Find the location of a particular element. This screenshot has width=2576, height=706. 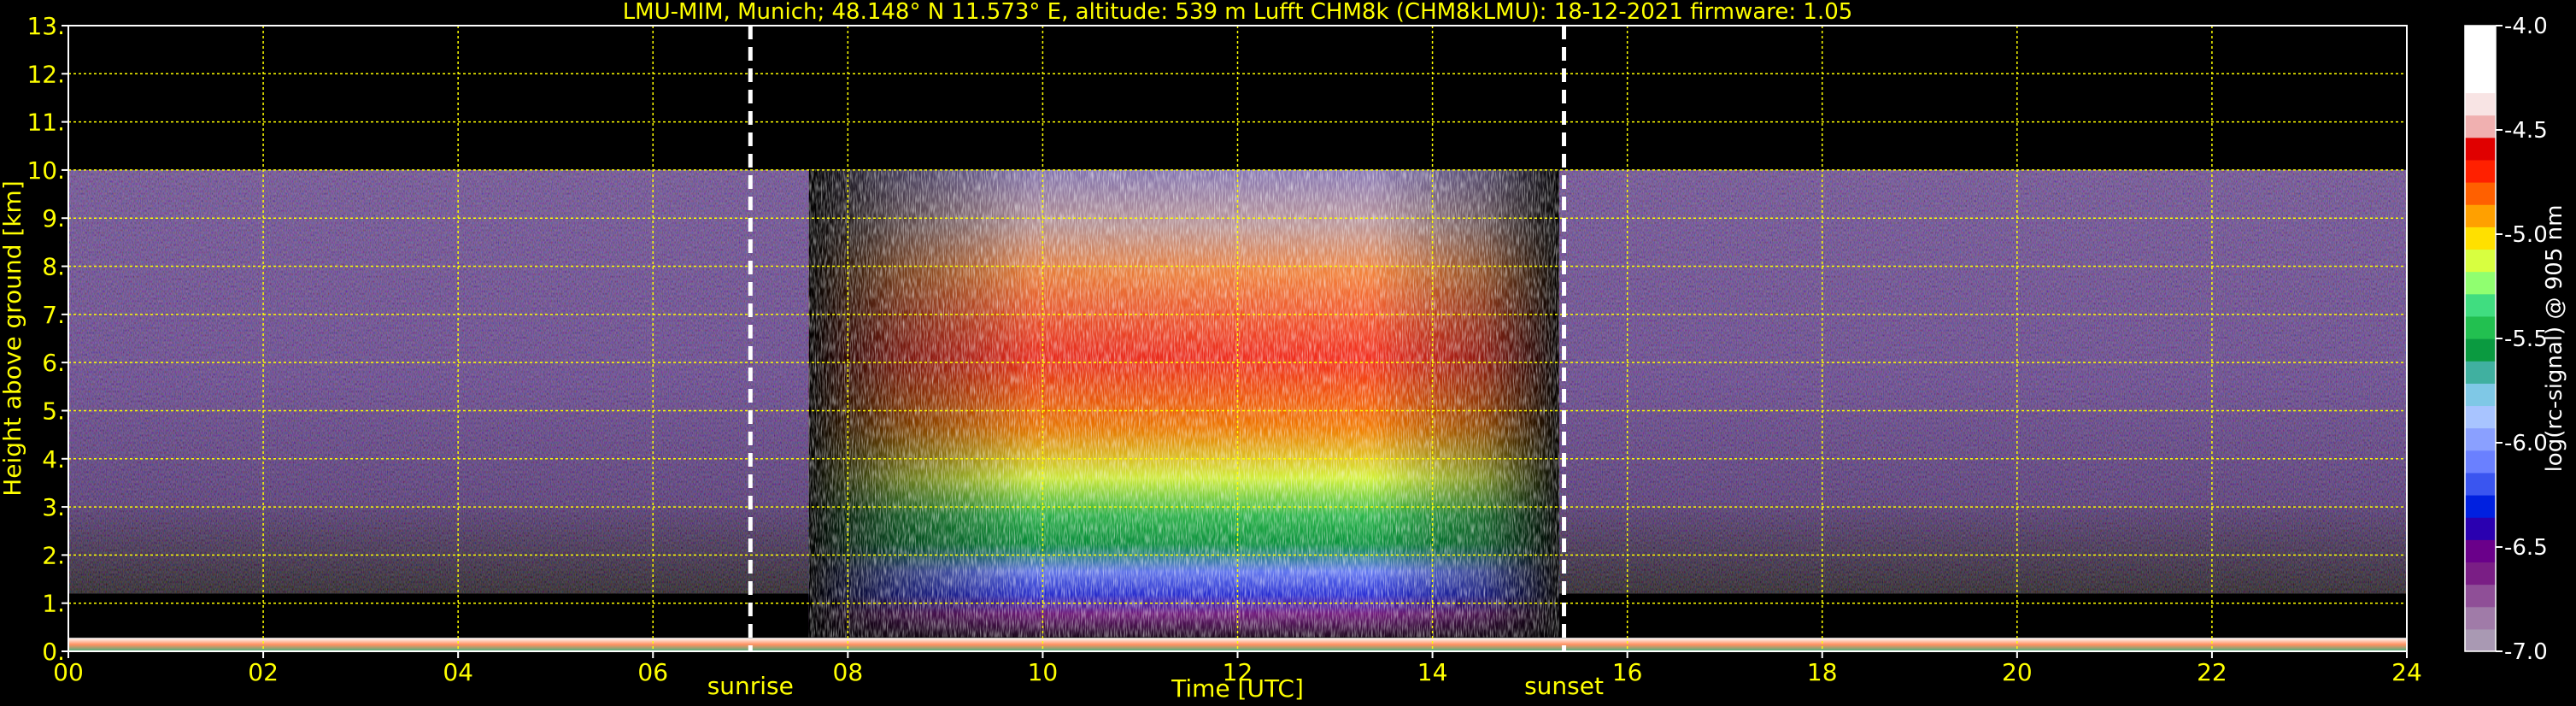

colorbar is located at coordinates (2480, 338).